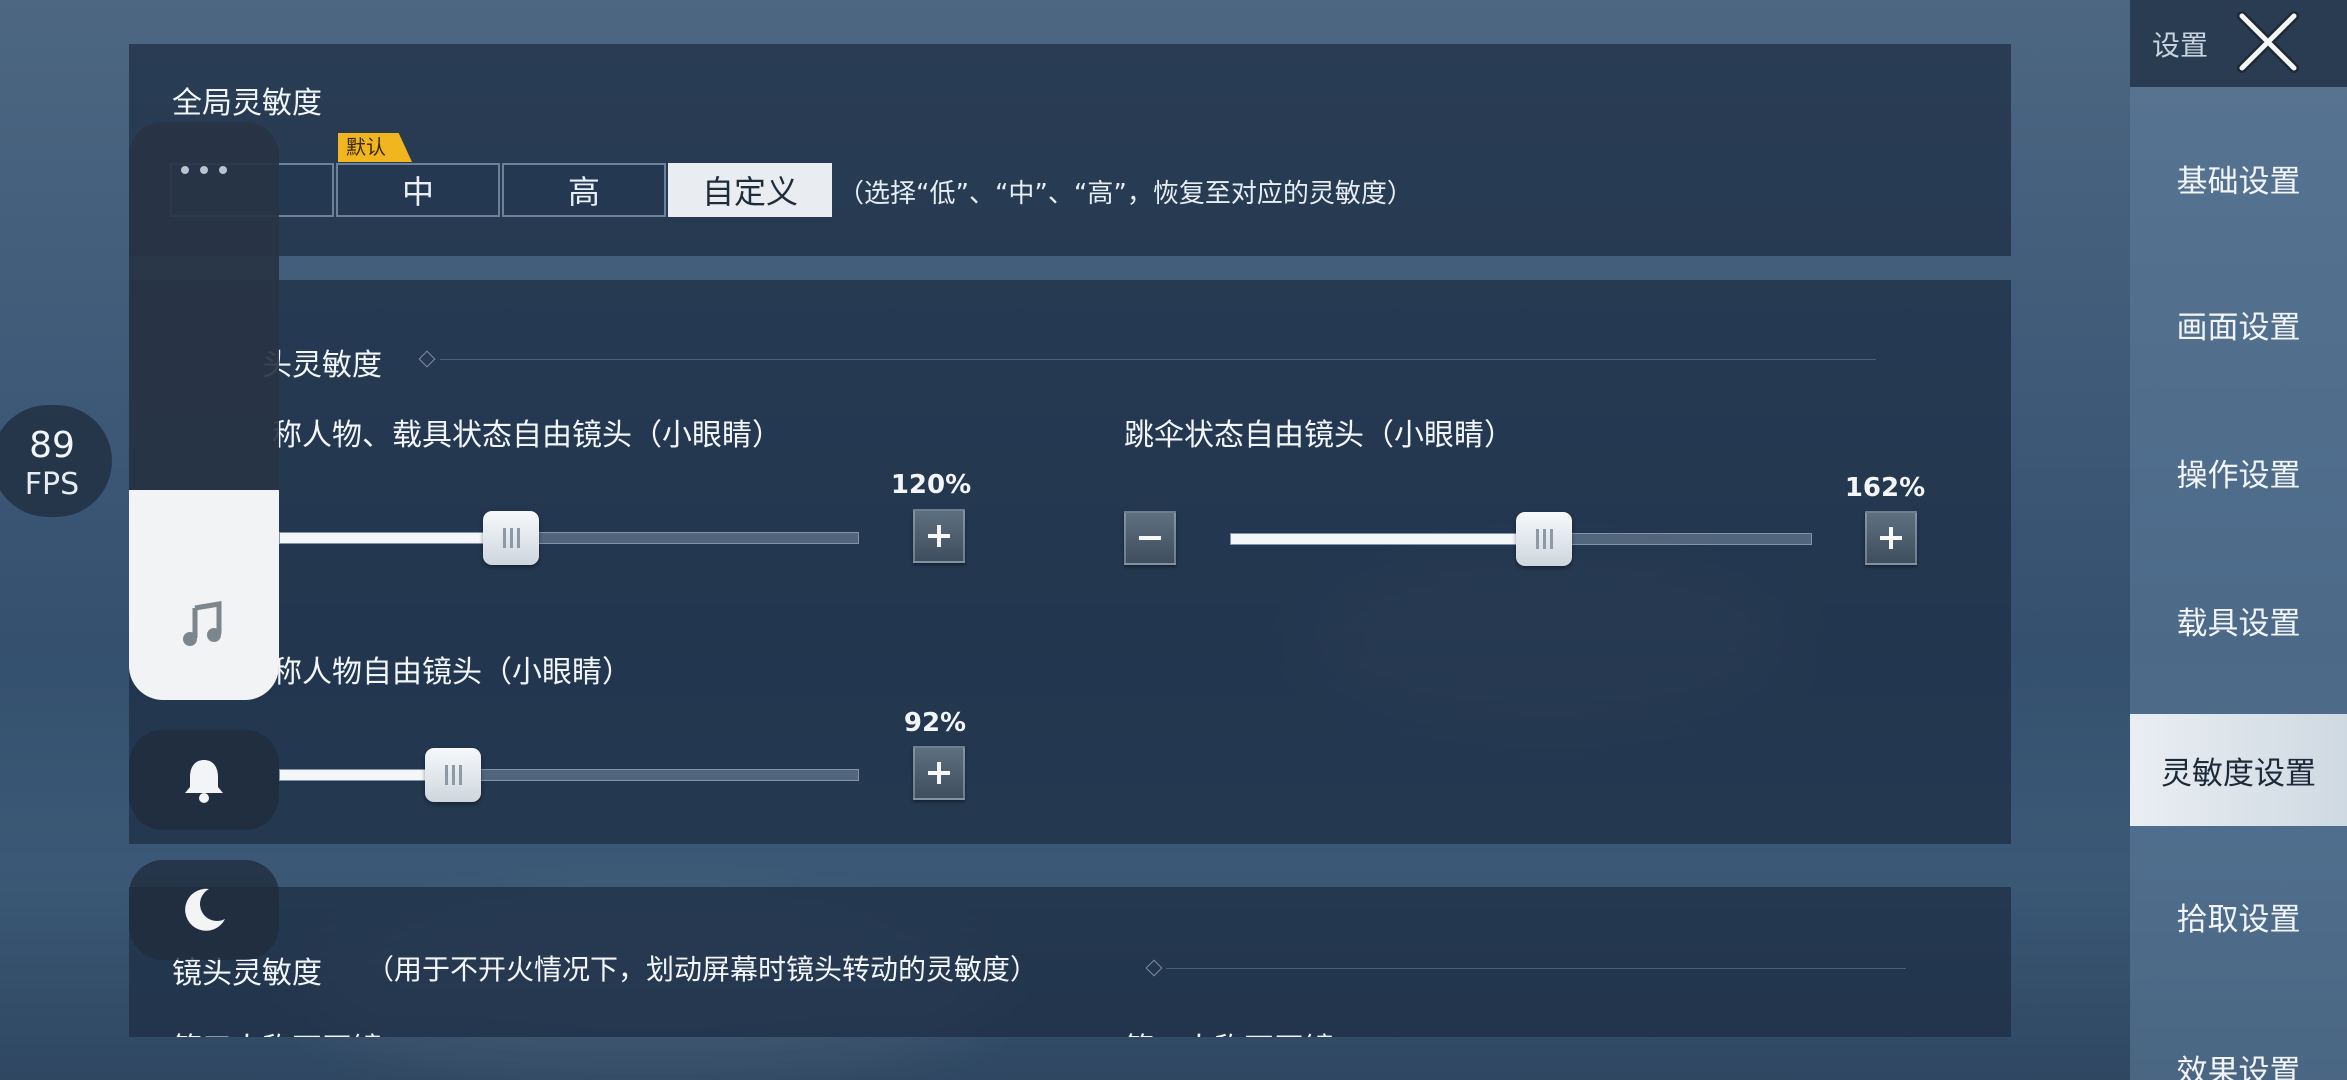  Describe the element at coordinates (2238, 916) in the screenshot. I see `nav-pickup-settings: 拾取设置` at that location.